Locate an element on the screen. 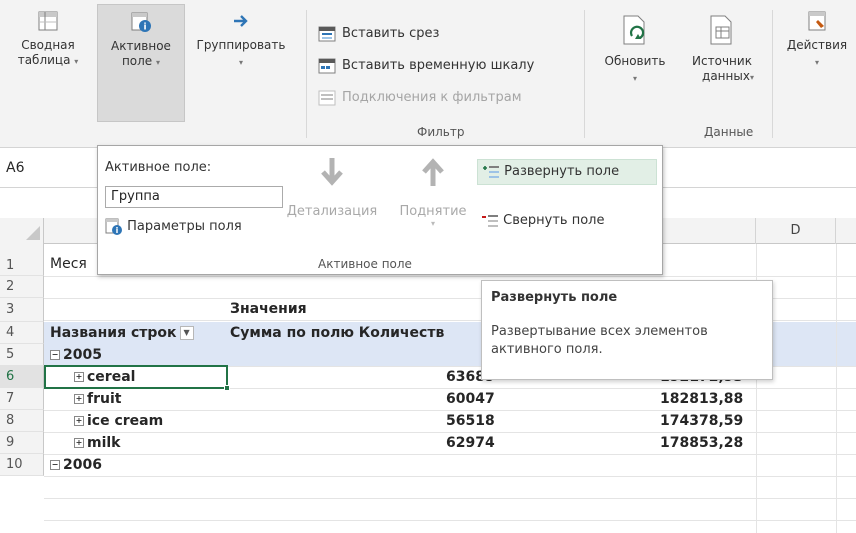  fill-handle is located at coordinates (227, 388).